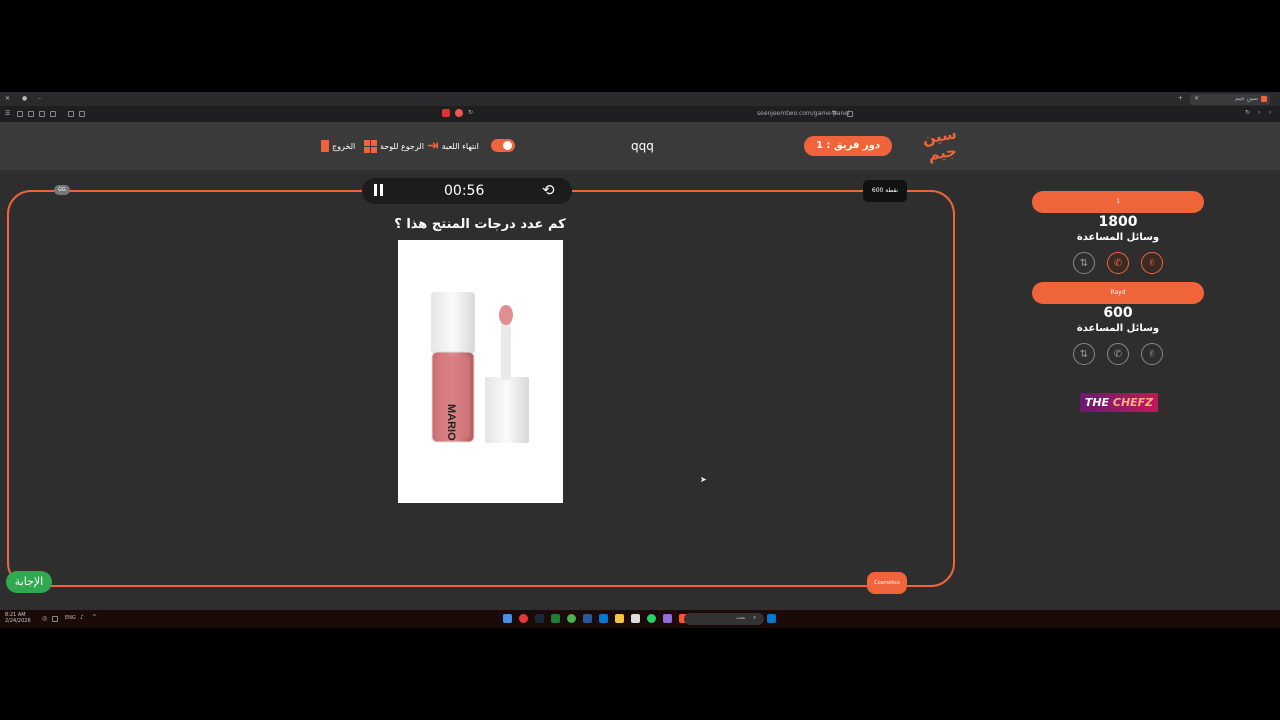 The width and height of the screenshot is (1280, 720). I want to click on refresh-icon: ↻, so click(1247, 112).